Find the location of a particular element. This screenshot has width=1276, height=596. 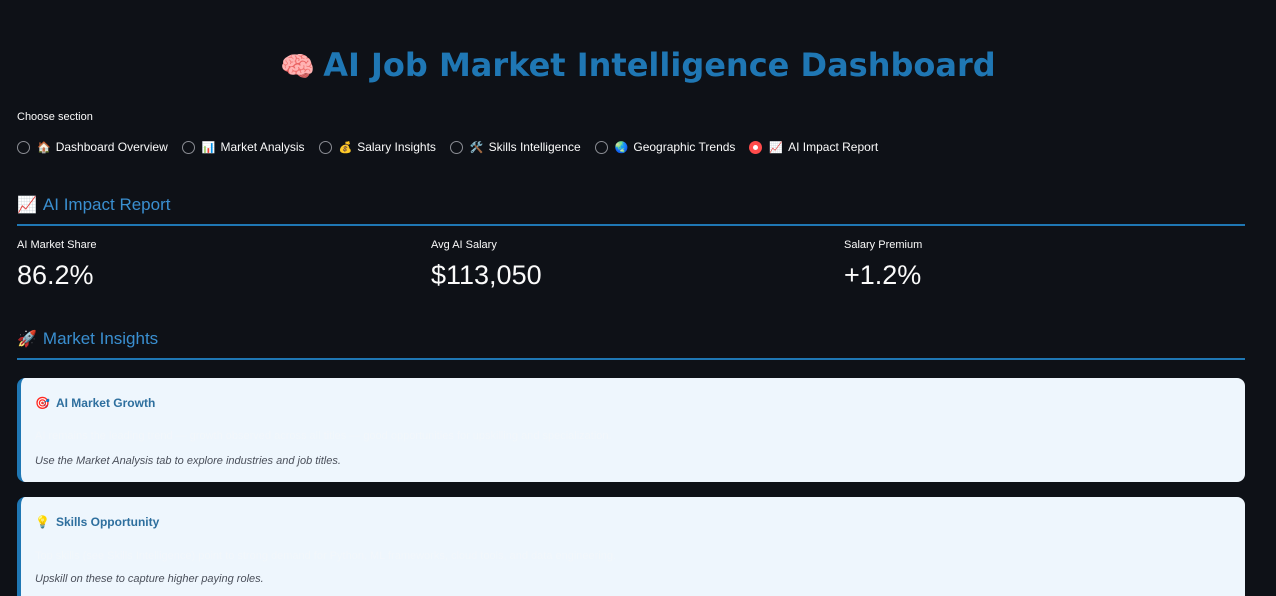

radio-label: AI Impact Report is located at coordinates (833, 147).